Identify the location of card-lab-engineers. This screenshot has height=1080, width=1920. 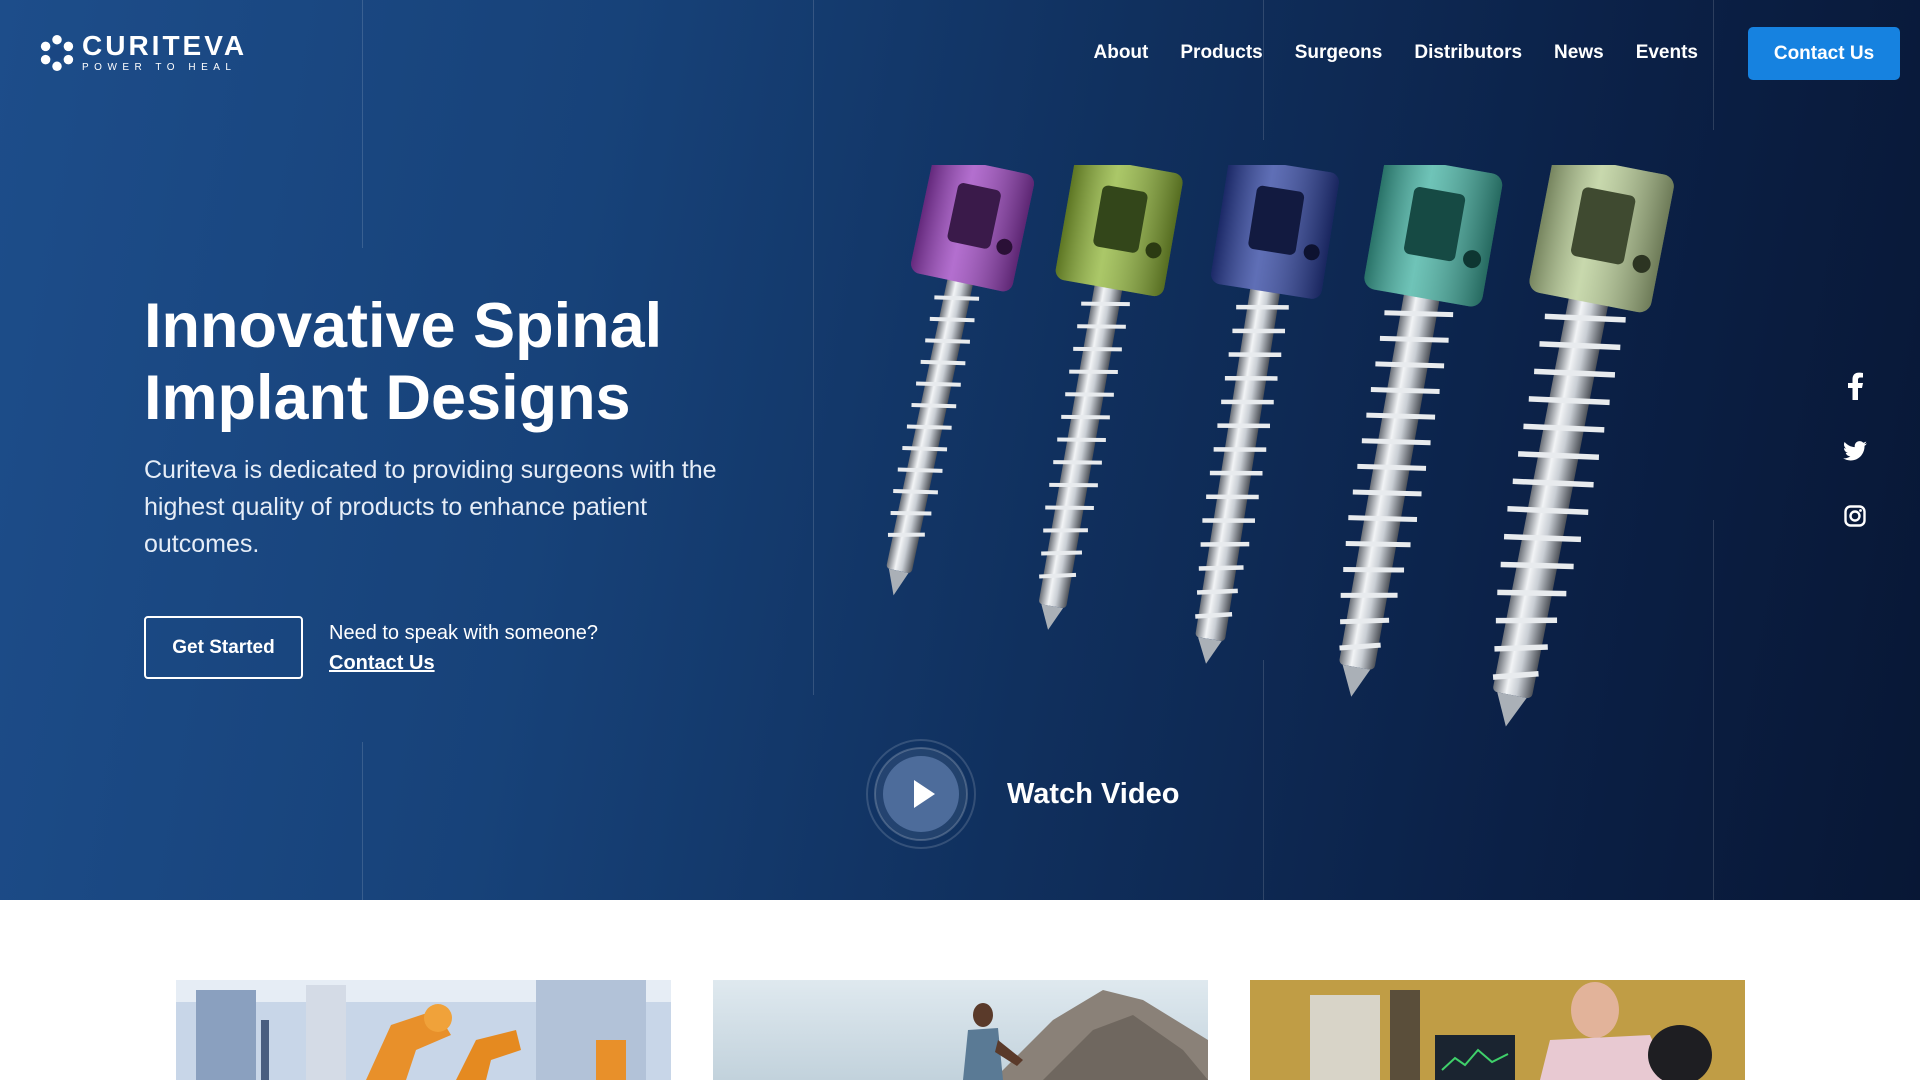
(1497, 1030).